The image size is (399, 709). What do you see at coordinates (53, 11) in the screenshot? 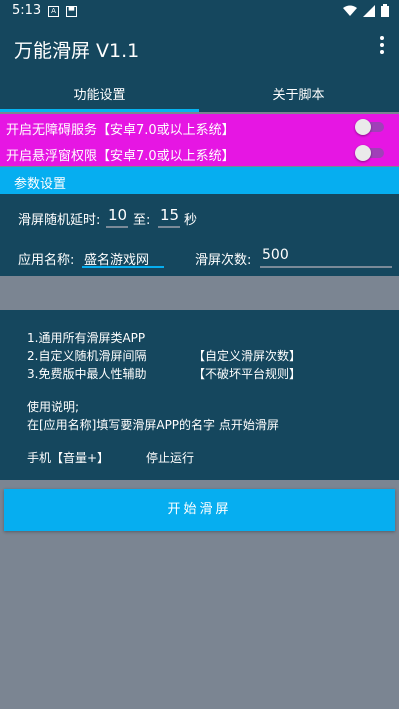
I see `notification-a-icon: A` at bounding box center [53, 11].